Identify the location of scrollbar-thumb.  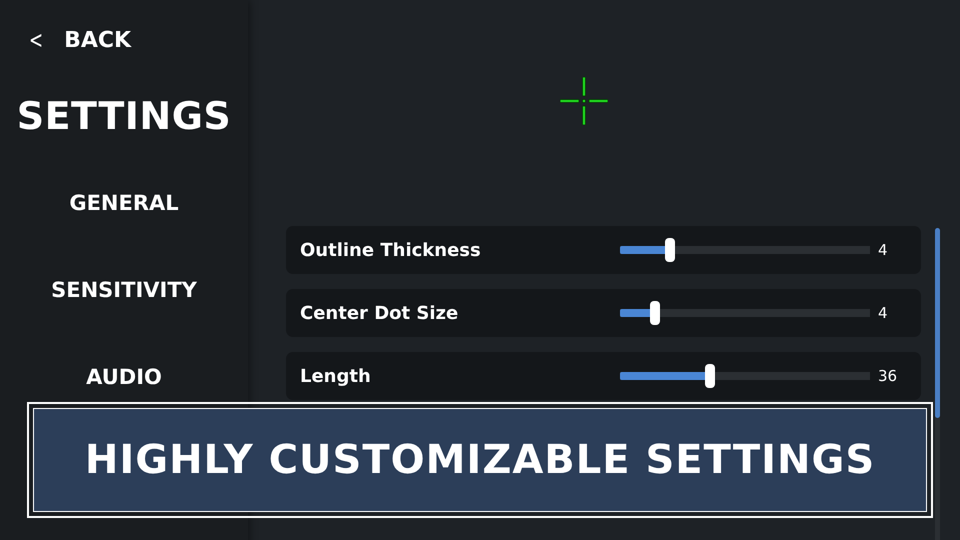
(937, 323).